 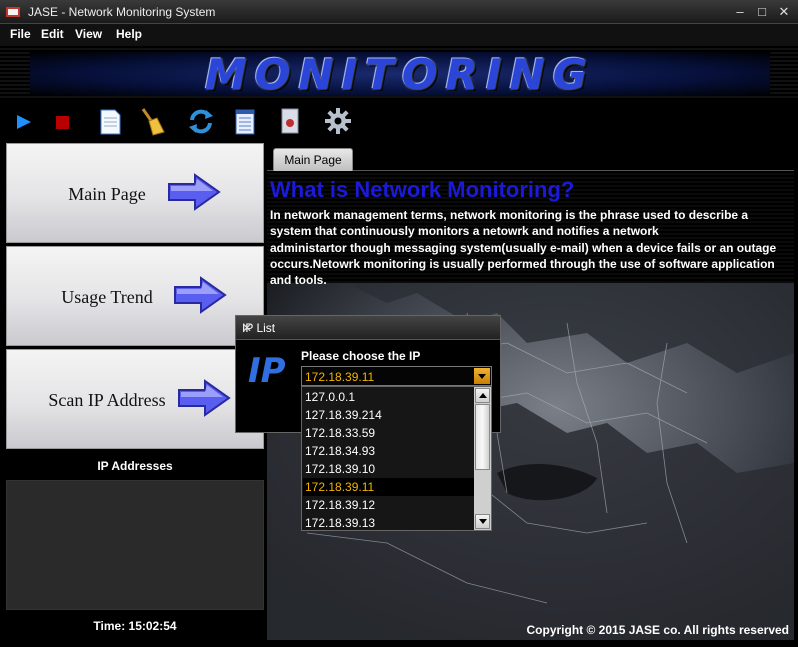 What do you see at coordinates (298, 280) in the screenshot?
I see `description-line: and tools.` at bounding box center [298, 280].